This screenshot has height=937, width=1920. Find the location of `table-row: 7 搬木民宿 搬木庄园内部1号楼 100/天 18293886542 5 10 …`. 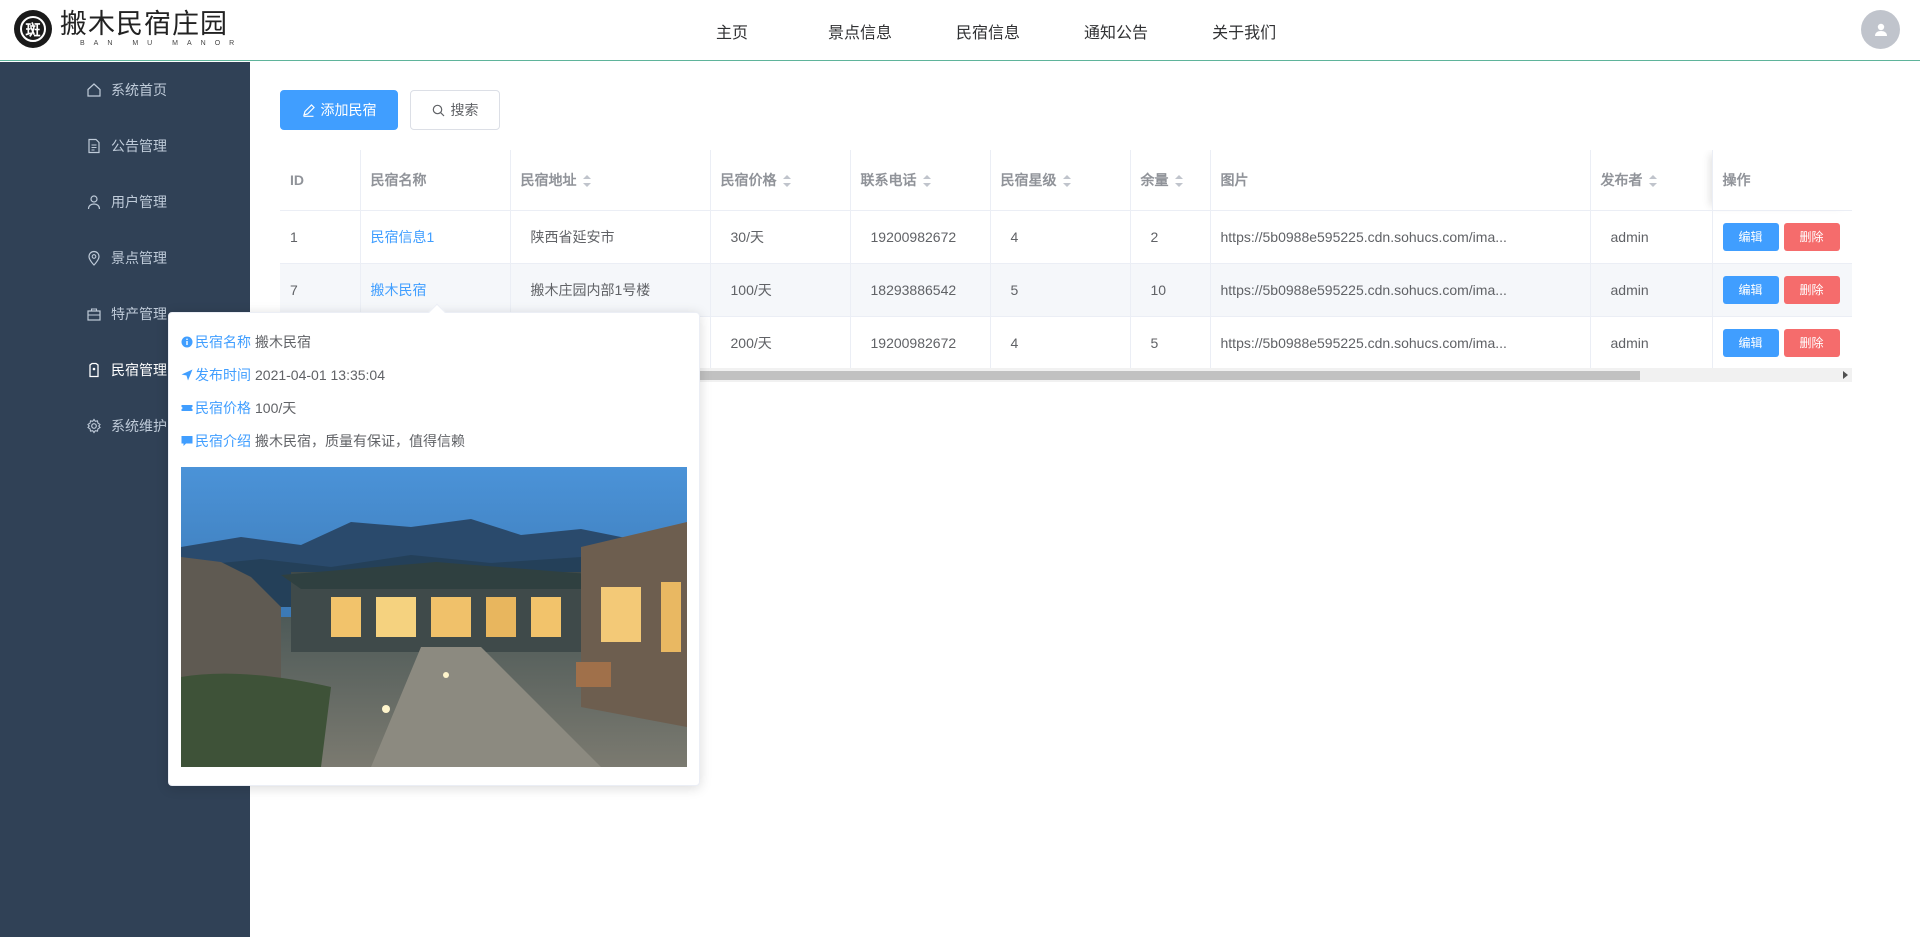

table-row: 7 搬木民宿 搬木庄园内部1号楼 100/天 18293886542 5 10 … is located at coordinates (1066, 290).